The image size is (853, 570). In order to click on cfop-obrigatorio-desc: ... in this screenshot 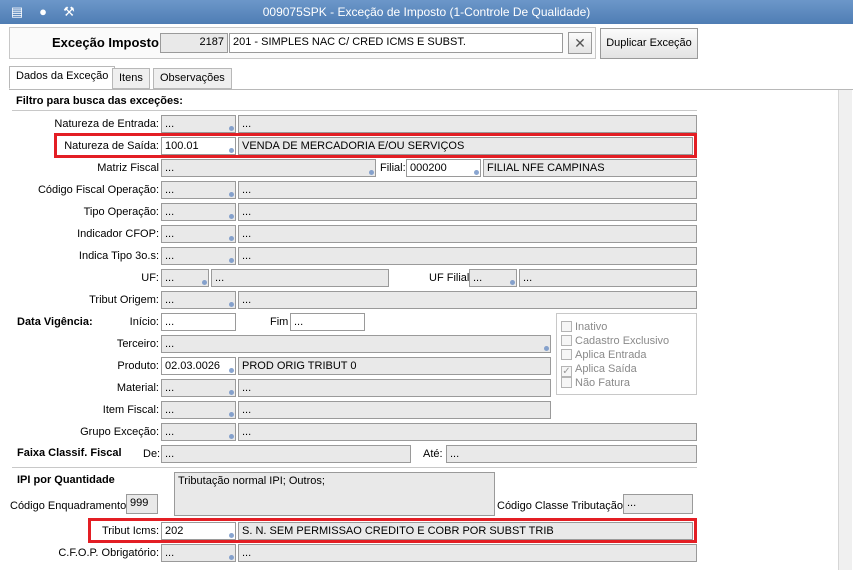, I will do `click(467, 553)`.